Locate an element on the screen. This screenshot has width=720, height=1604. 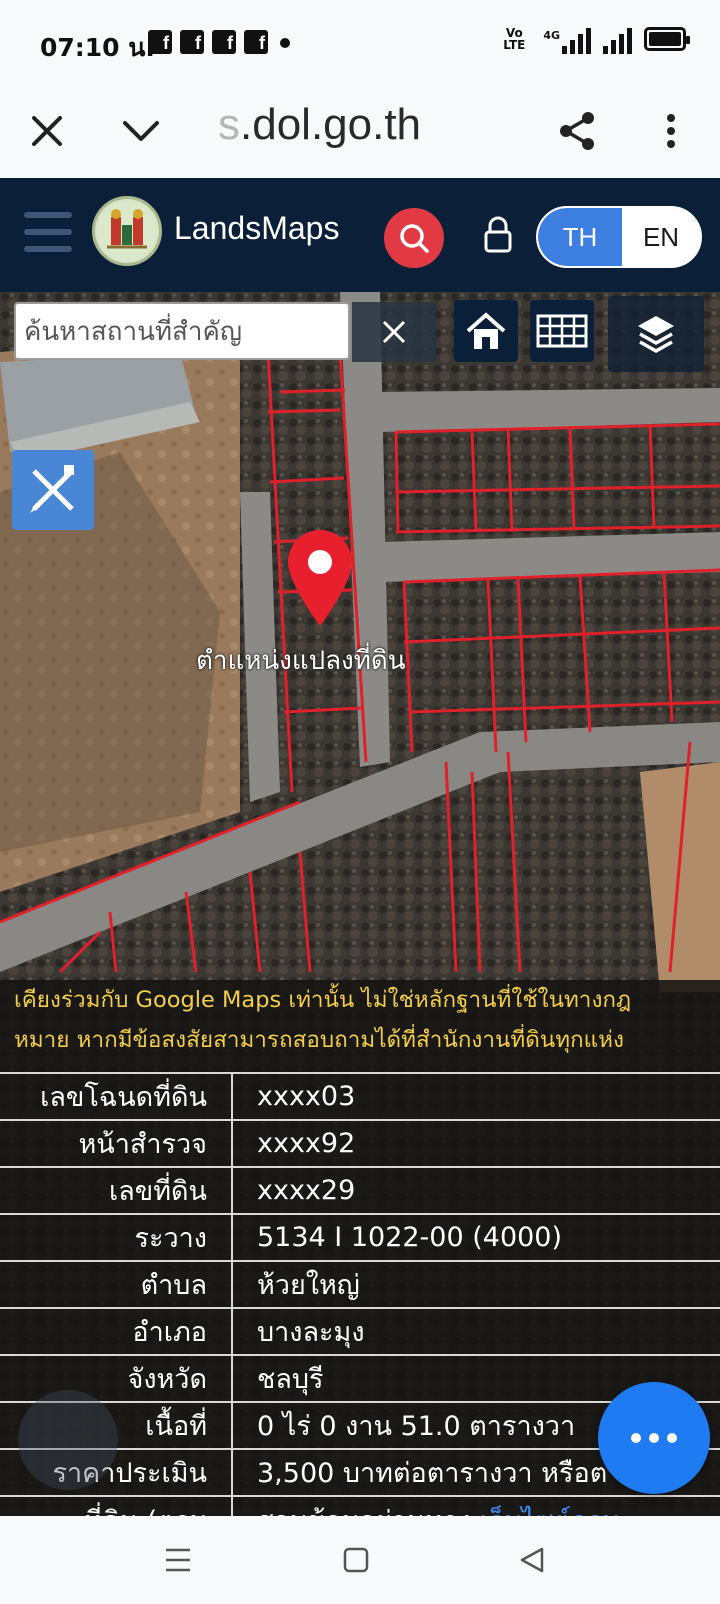
login-button is located at coordinates (498, 235).